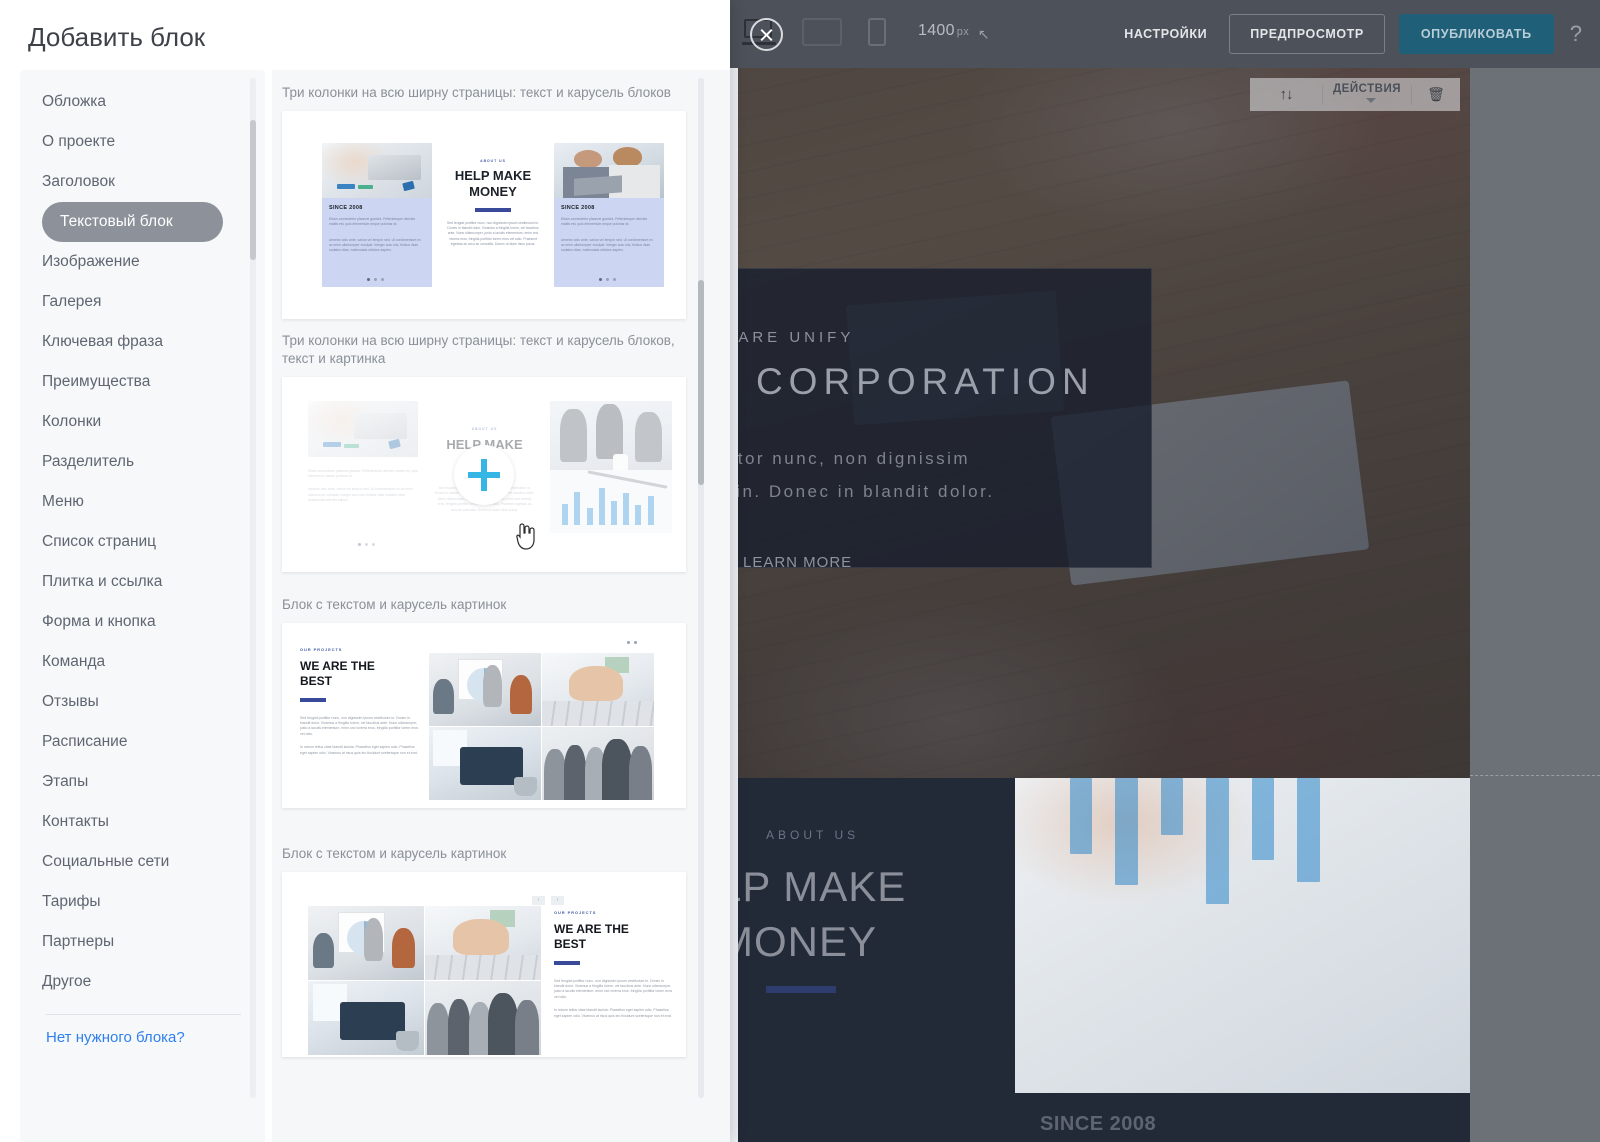 This screenshot has height=1142, width=1600. What do you see at coordinates (132, 222) in the screenshot?
I see `sidebar-item-3: Текстовый блок` at bounding box center [132, 222].